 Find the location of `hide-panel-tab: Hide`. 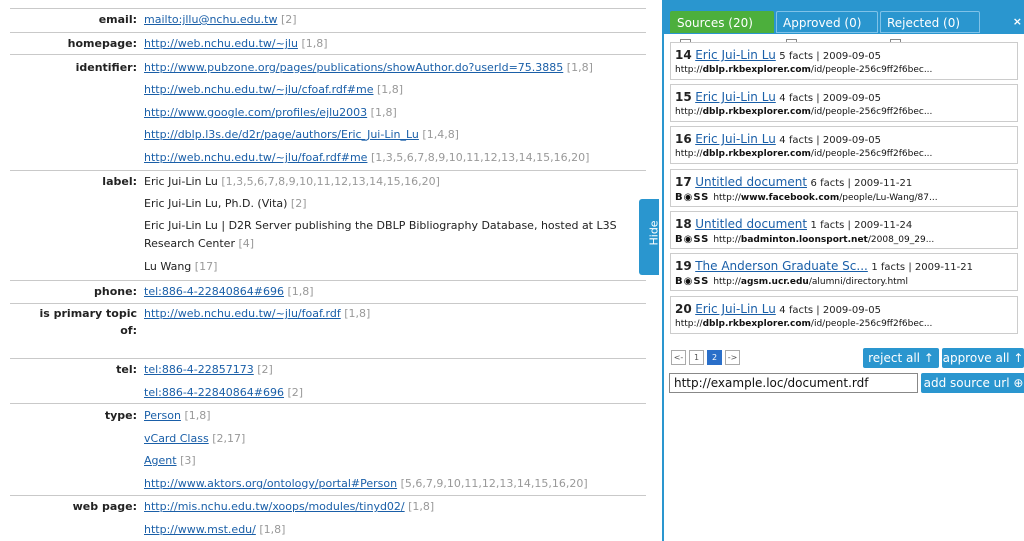

hide-panel-tab: Hide is located at coordinates (650, 237).